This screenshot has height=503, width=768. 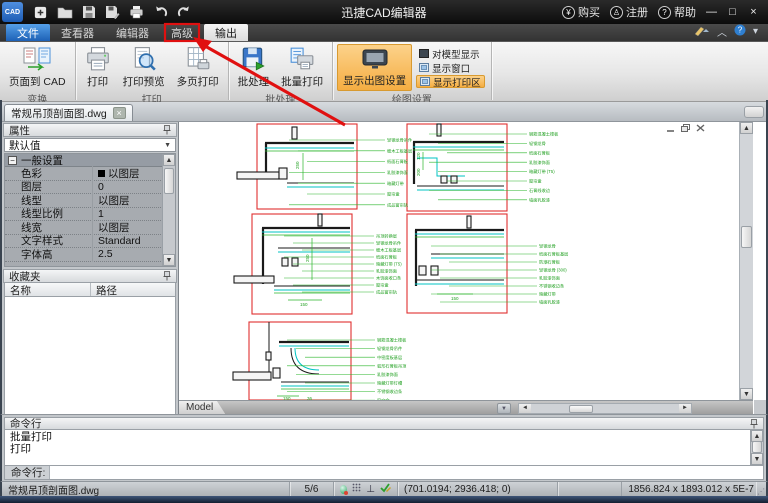 I want to click on style-icon, so click(x=702, y=32).